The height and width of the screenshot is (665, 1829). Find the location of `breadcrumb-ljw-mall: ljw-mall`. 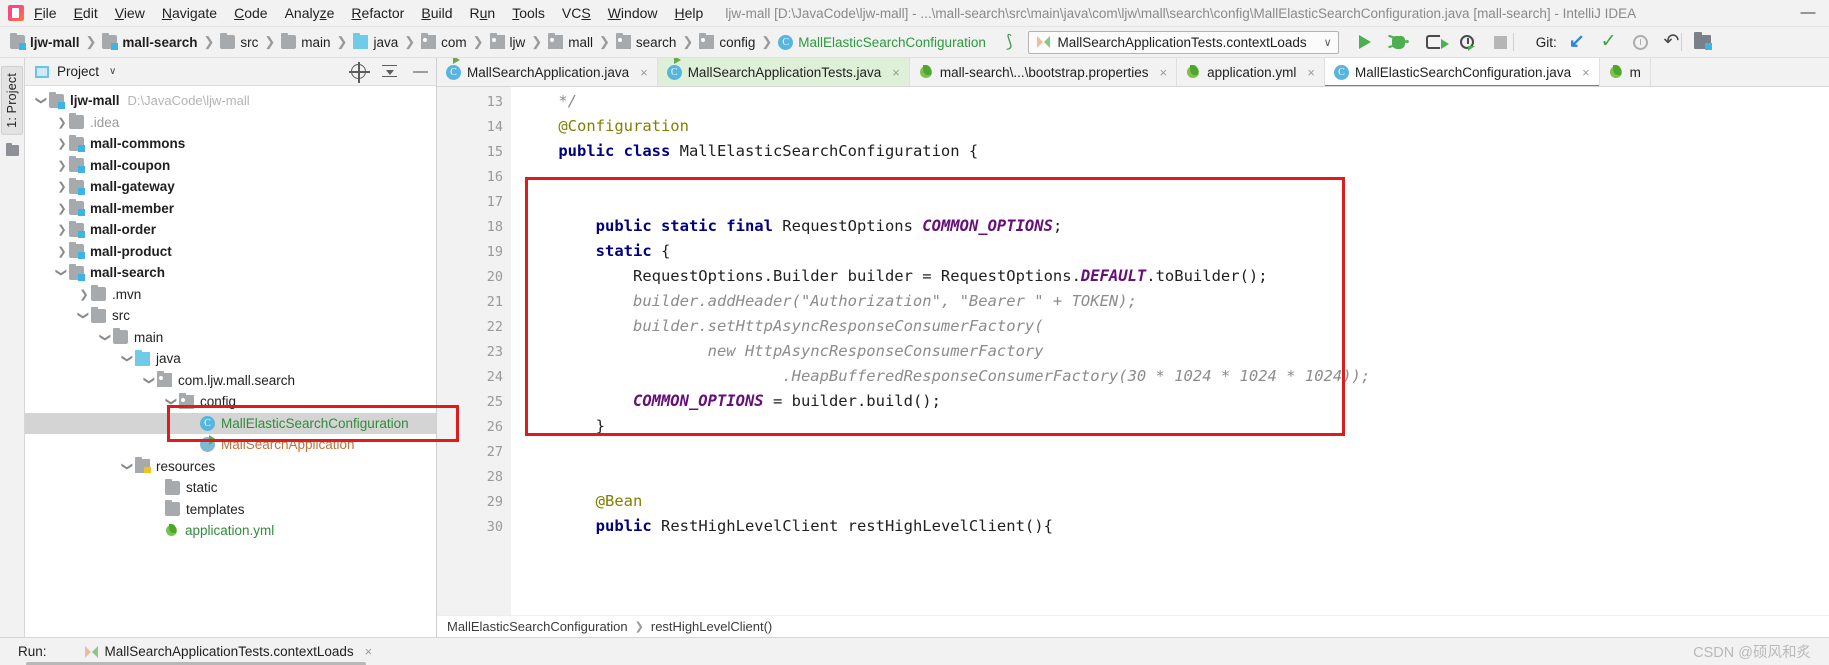

breadcrumb-ljw-mall: ljw-mall is located at coordinates (45, 41).